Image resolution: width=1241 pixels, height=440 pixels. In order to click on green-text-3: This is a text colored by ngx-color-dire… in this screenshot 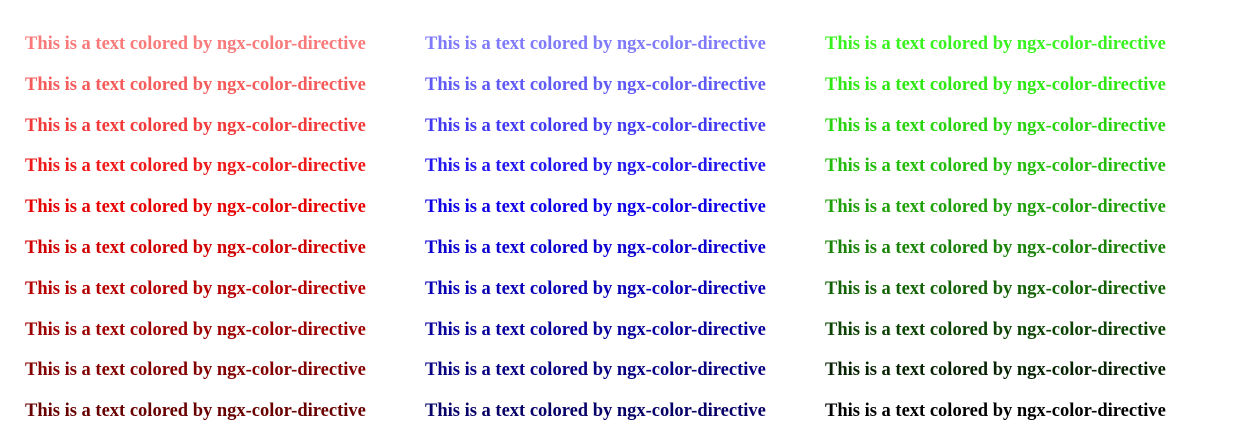, I will do `click(995, 125)`.